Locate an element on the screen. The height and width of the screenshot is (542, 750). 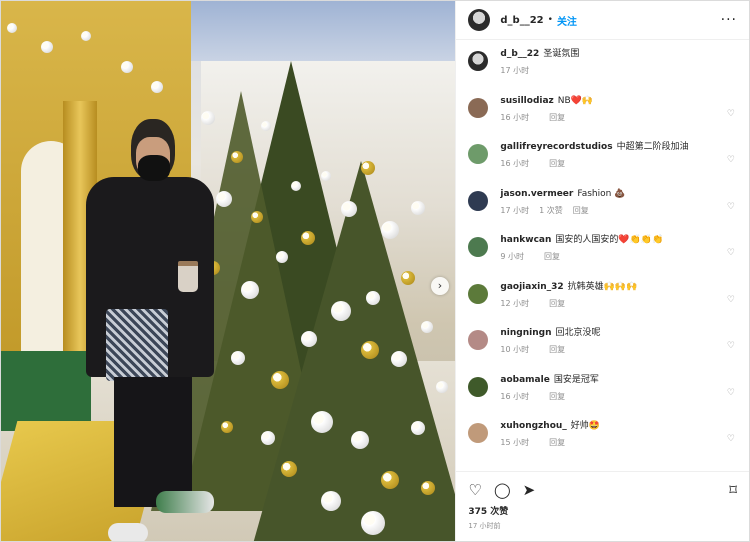
comment-row: susillodiaz NB❤️🙌 16 小时 回复 ♡ is located at coordinates (602, 118).